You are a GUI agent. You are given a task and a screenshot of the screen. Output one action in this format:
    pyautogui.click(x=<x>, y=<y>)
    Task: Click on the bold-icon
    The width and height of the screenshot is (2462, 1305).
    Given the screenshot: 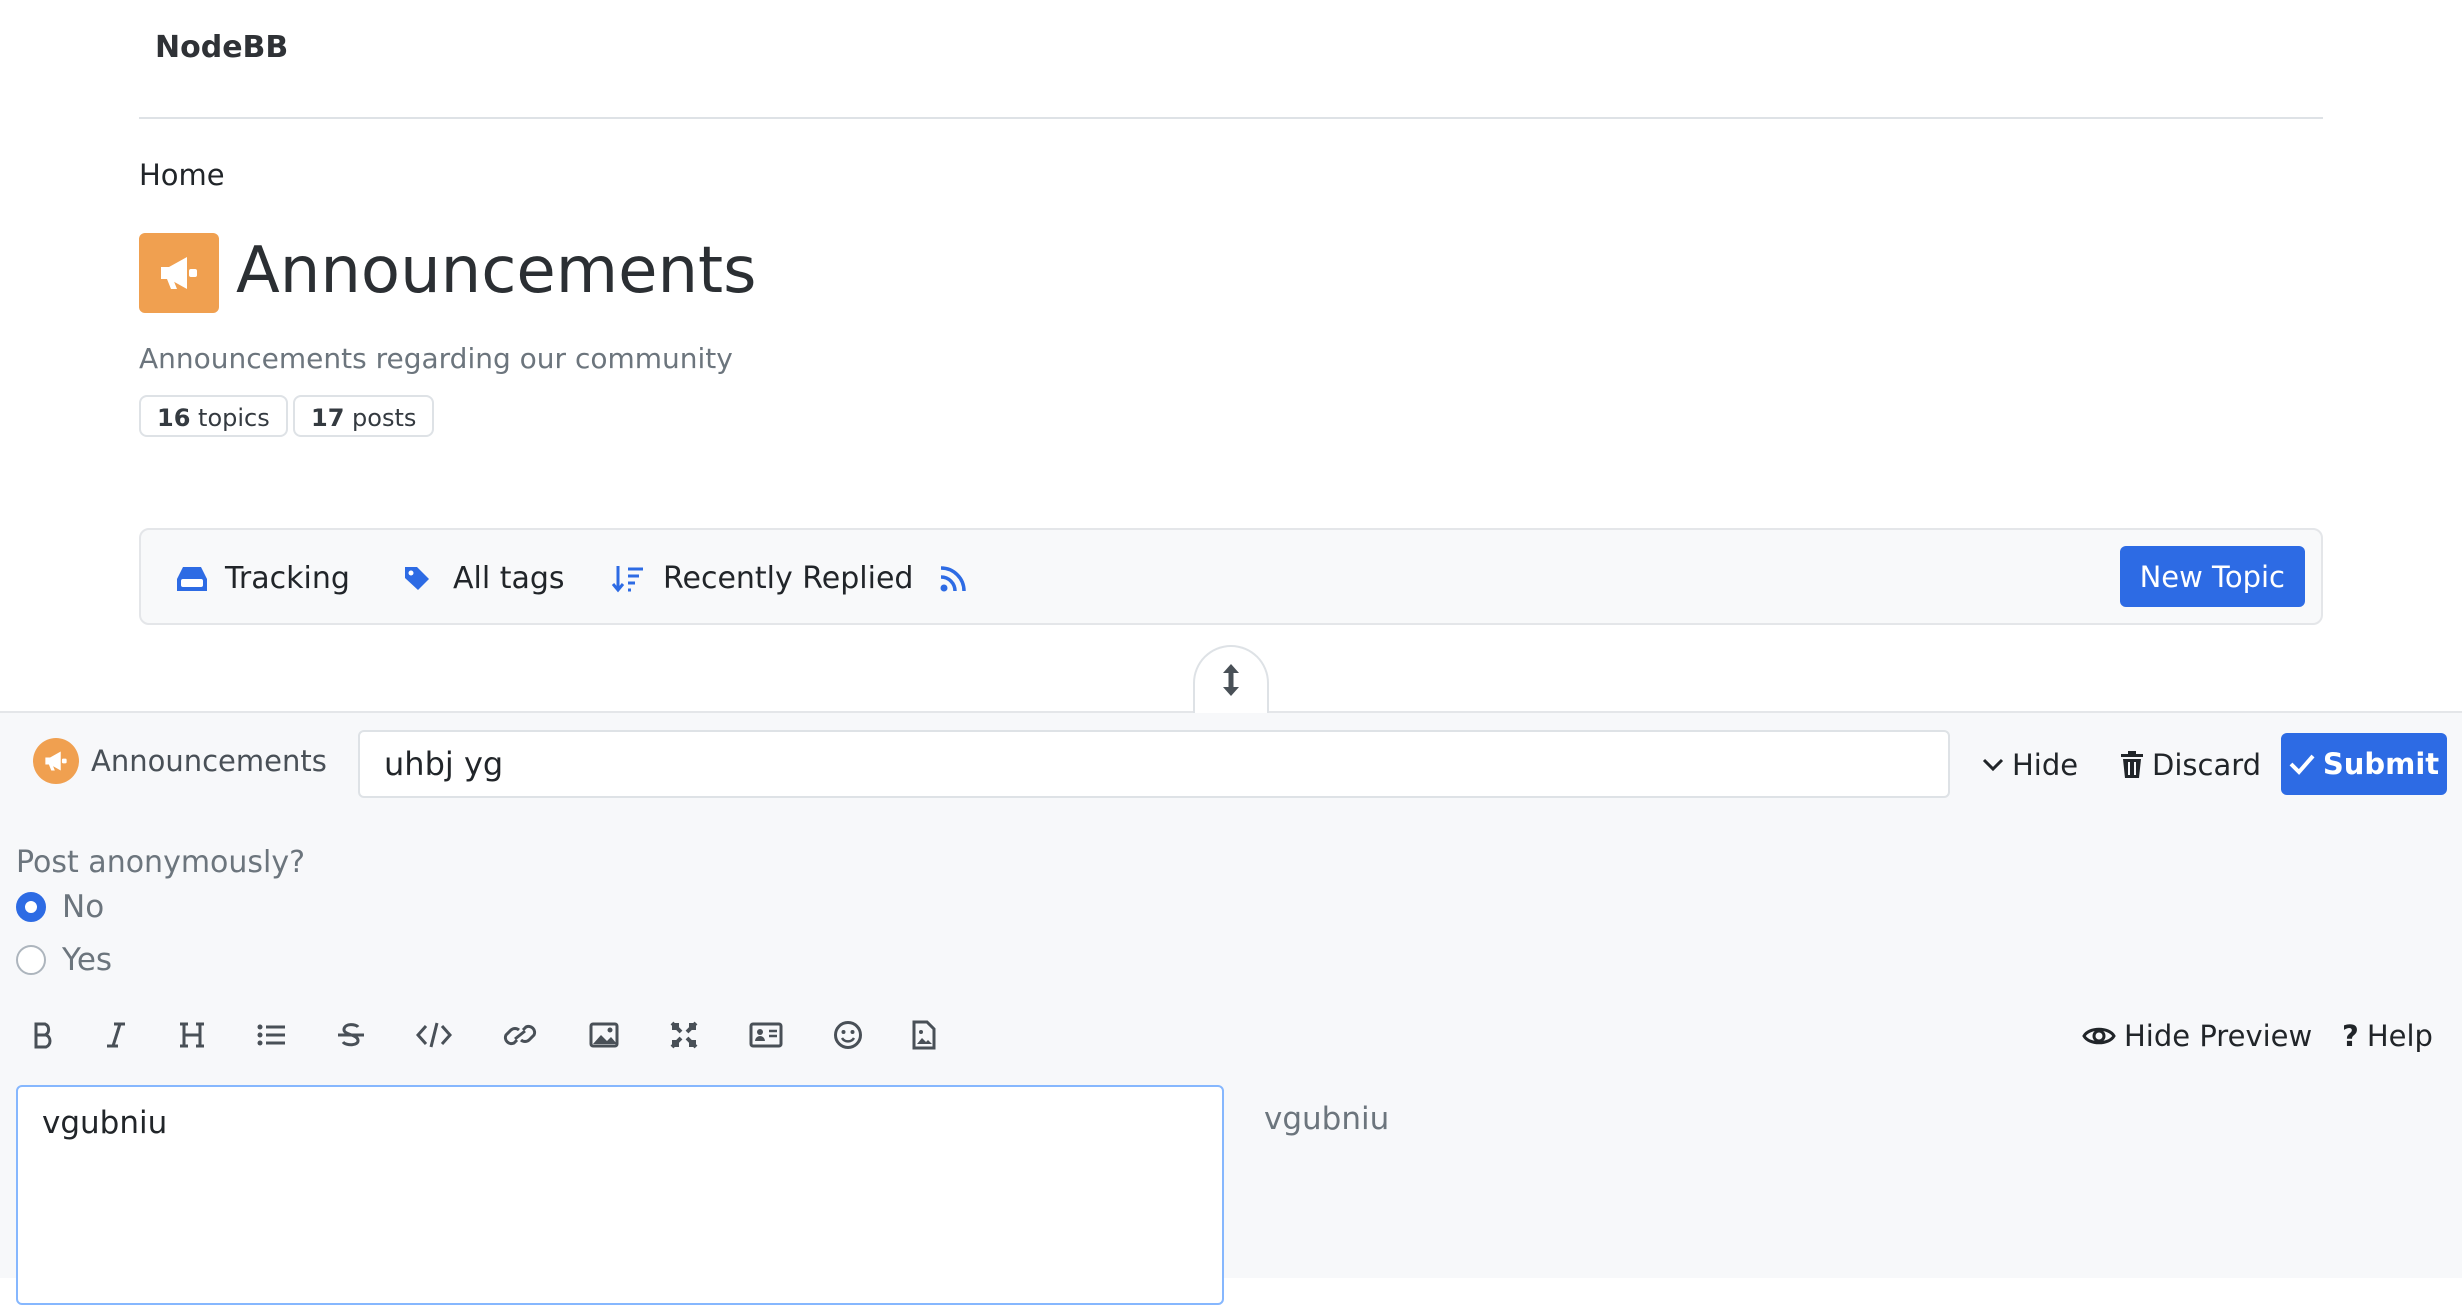 What is the action you would take?
    pyautogui.click(x=44, y=1035)
    